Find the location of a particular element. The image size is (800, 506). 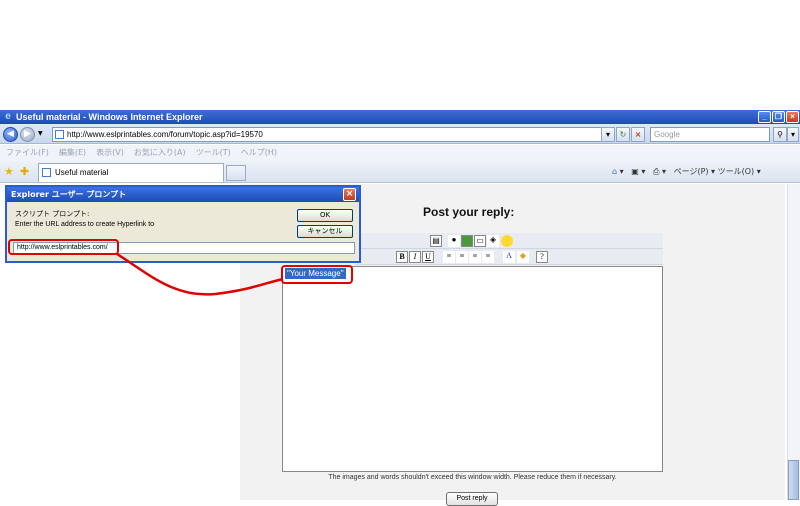

search-options-icon: ▾ is located at coordinates (793, 134).